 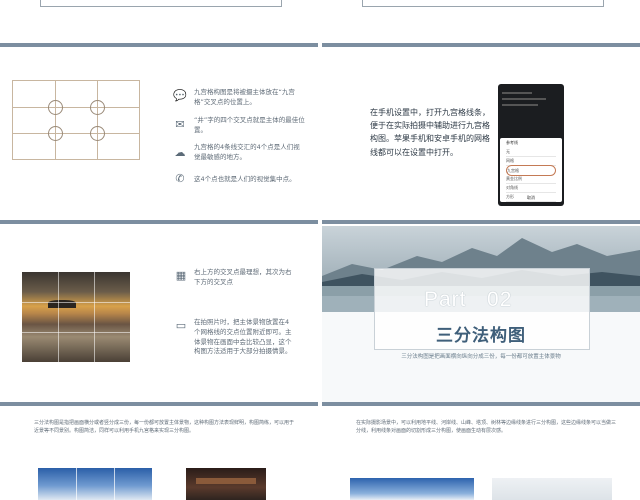 What do you see at coordinates (531, 98) in the screenshot?
I see `phone-status-bar` at bounding box center [531, 98].